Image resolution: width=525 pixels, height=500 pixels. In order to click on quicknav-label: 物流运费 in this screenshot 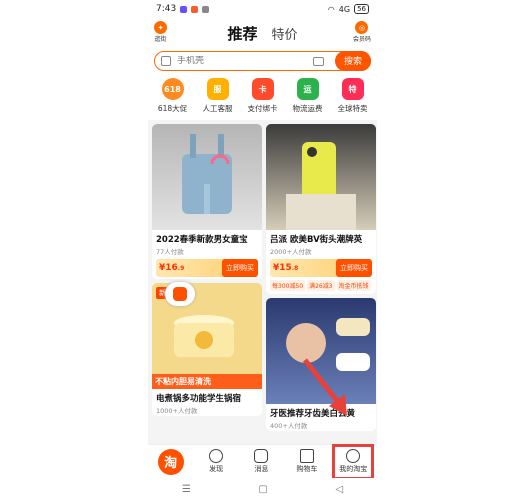, I will do `click(307, 108)`.